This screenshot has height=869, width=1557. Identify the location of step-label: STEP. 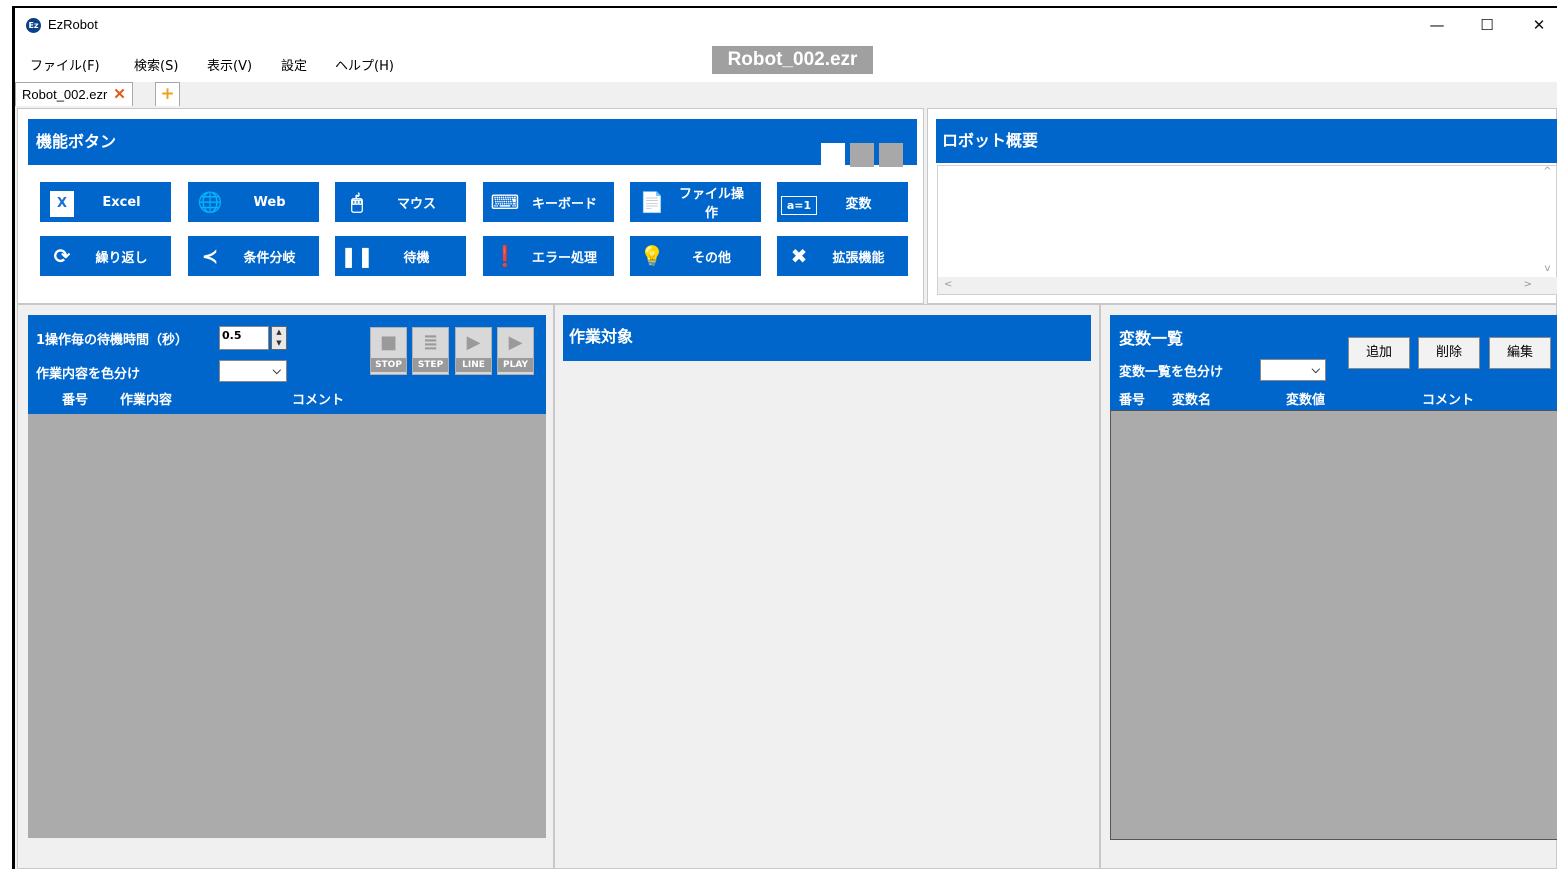
(430, 365).